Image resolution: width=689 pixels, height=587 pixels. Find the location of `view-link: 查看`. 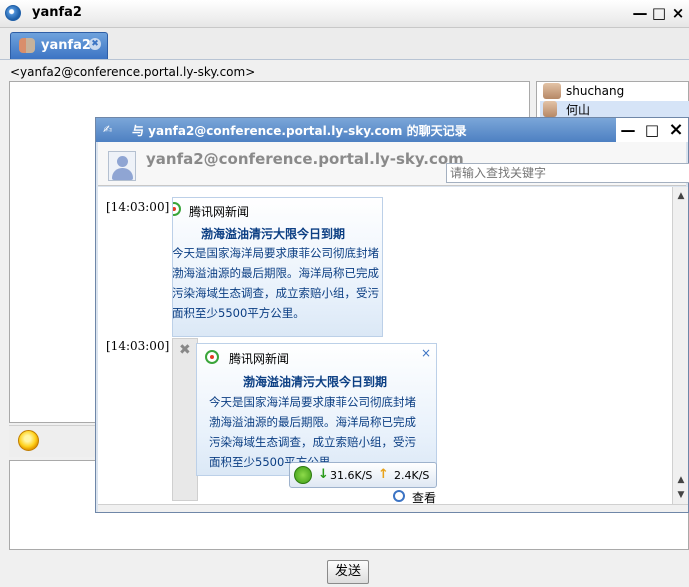

view-link: 查看 is located at coordinates (424, 497).